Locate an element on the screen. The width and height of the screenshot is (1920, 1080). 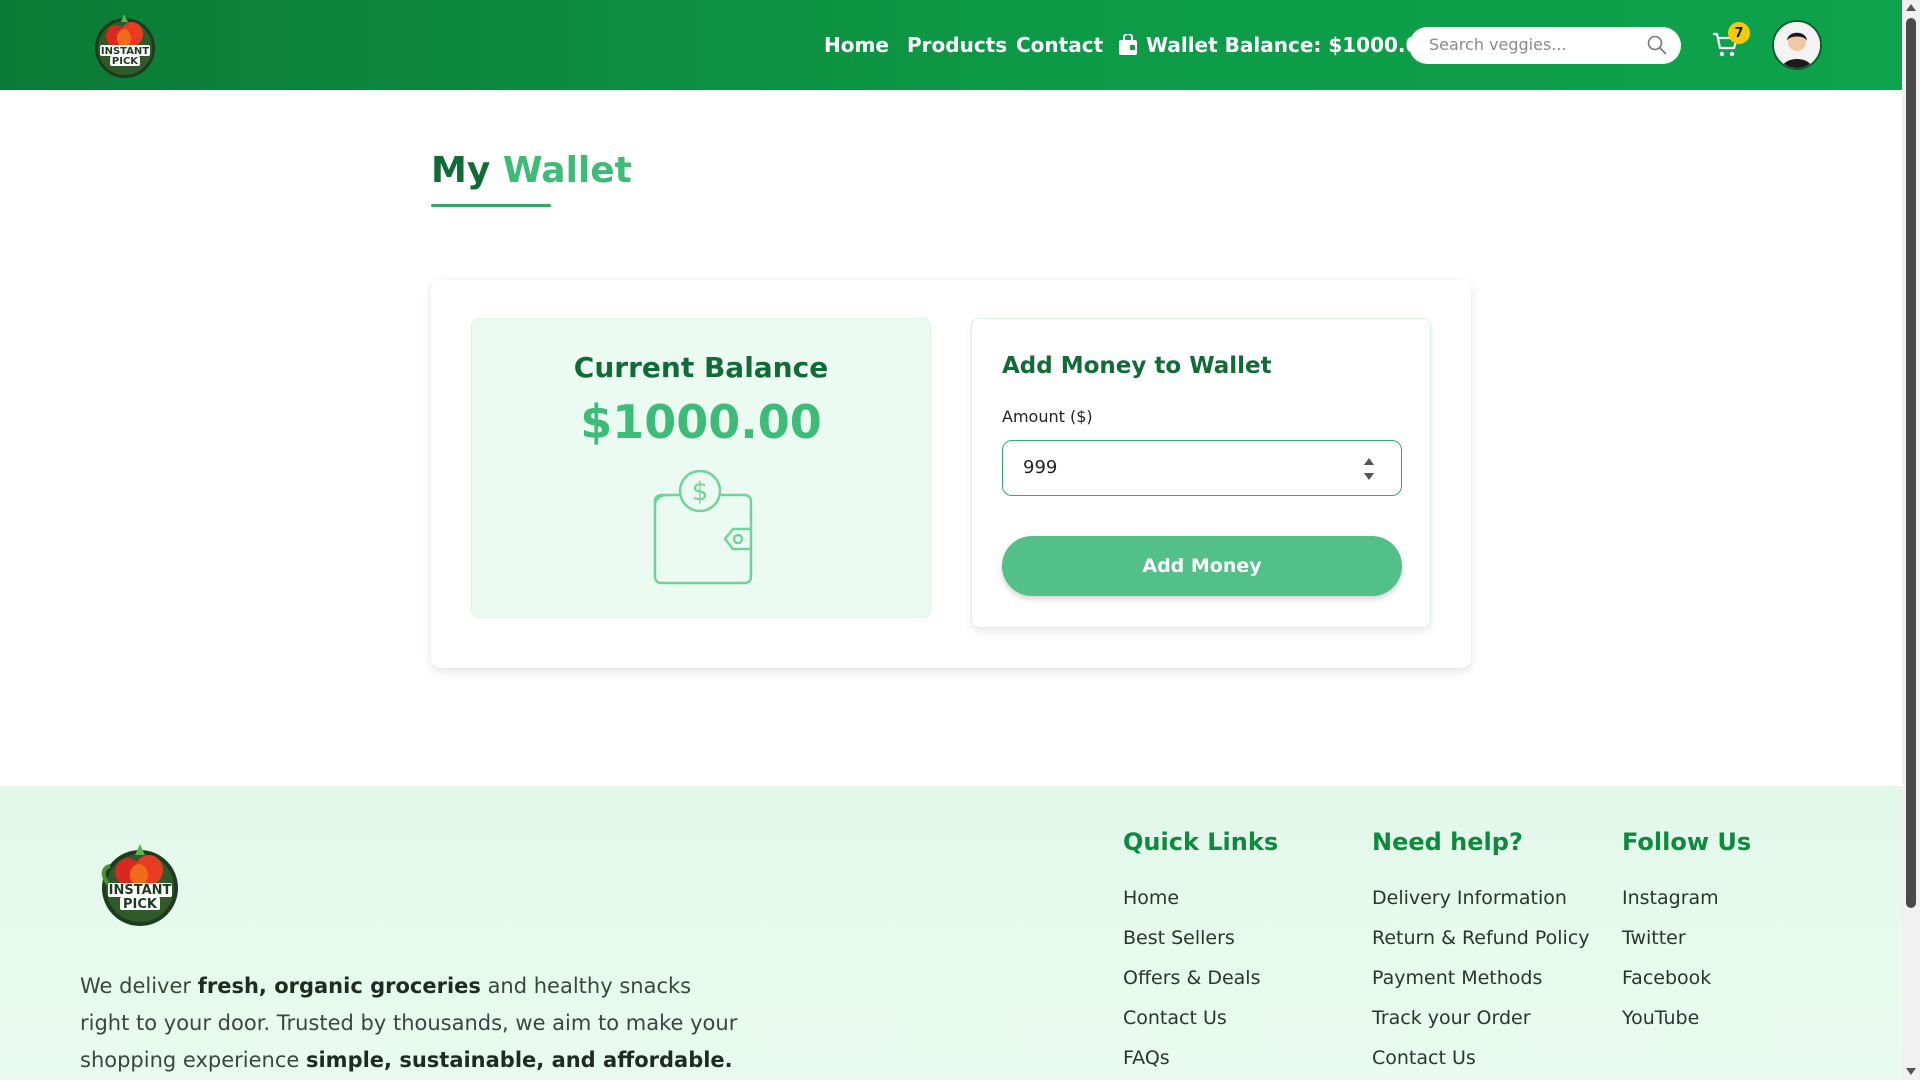
amount-label: Amount ($) is located at coordinates (1047, 416).